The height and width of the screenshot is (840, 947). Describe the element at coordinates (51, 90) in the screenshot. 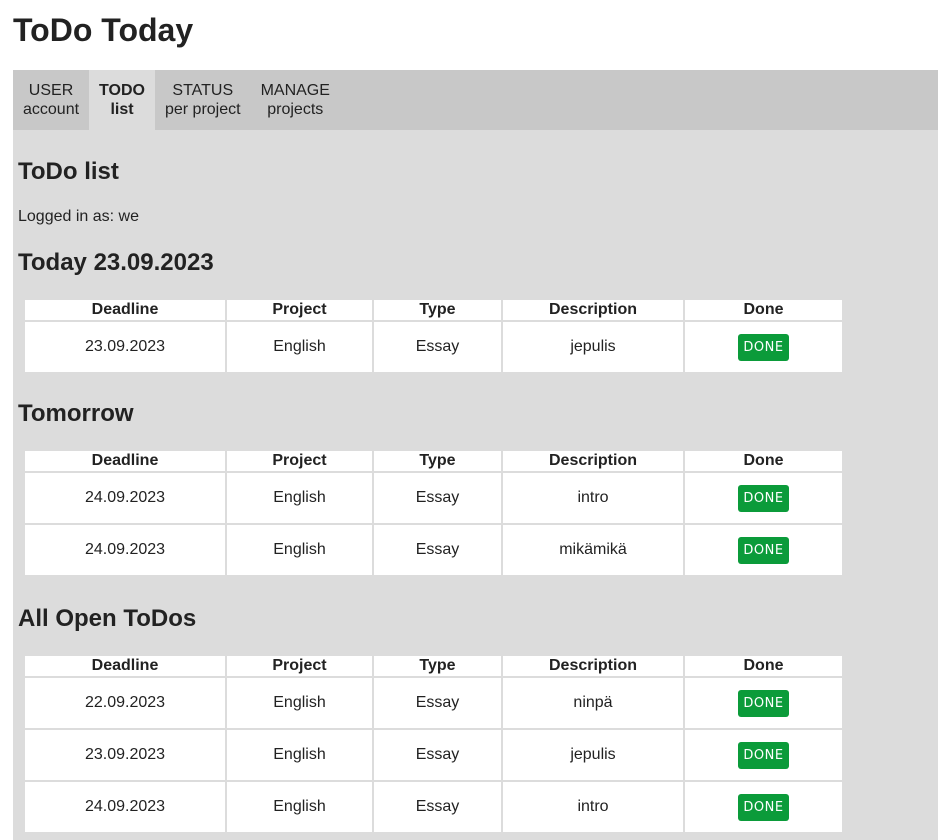

I see `tab-label-line1: USER` at that location.